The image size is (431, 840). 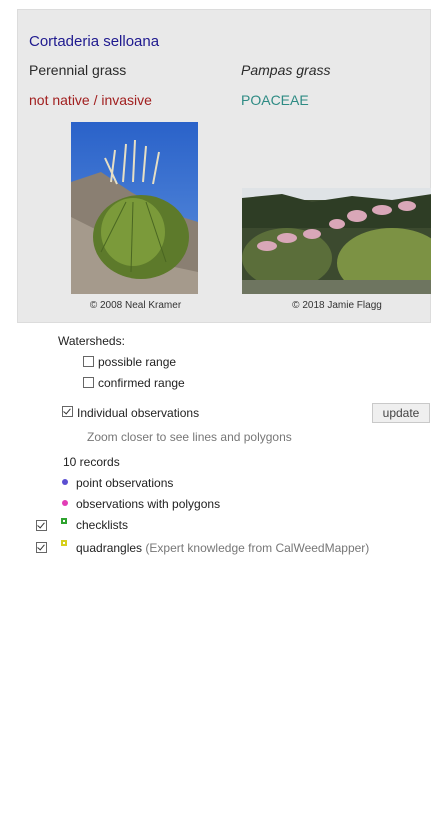 I want to click on alternate-name: Pampas grass, so click(x=286, y=70).